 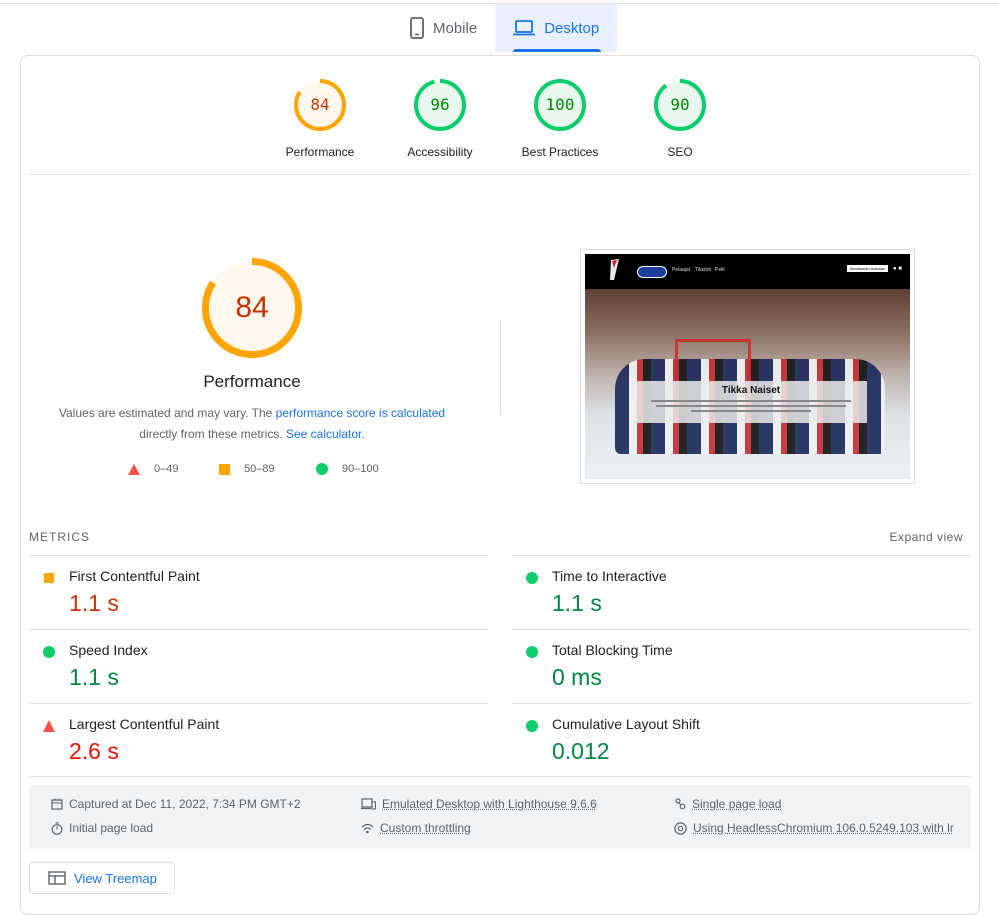 I want to click on captured-text: Captured at Dec 11, 2022, 7:34 PM GMT+2, so click(x=185, y=804).